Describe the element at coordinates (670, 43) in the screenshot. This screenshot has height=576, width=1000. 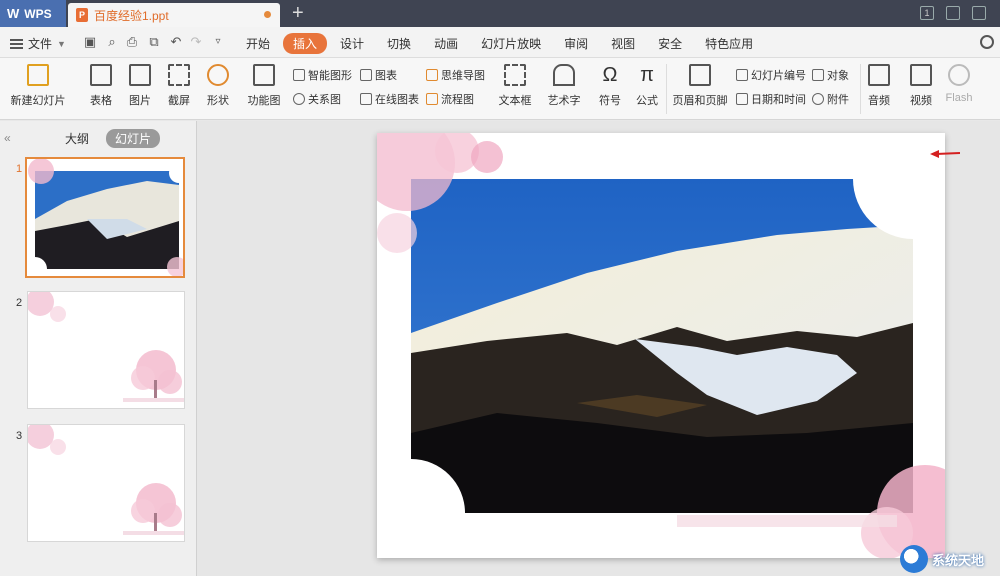
I see `tab-security: 安全` at that location.